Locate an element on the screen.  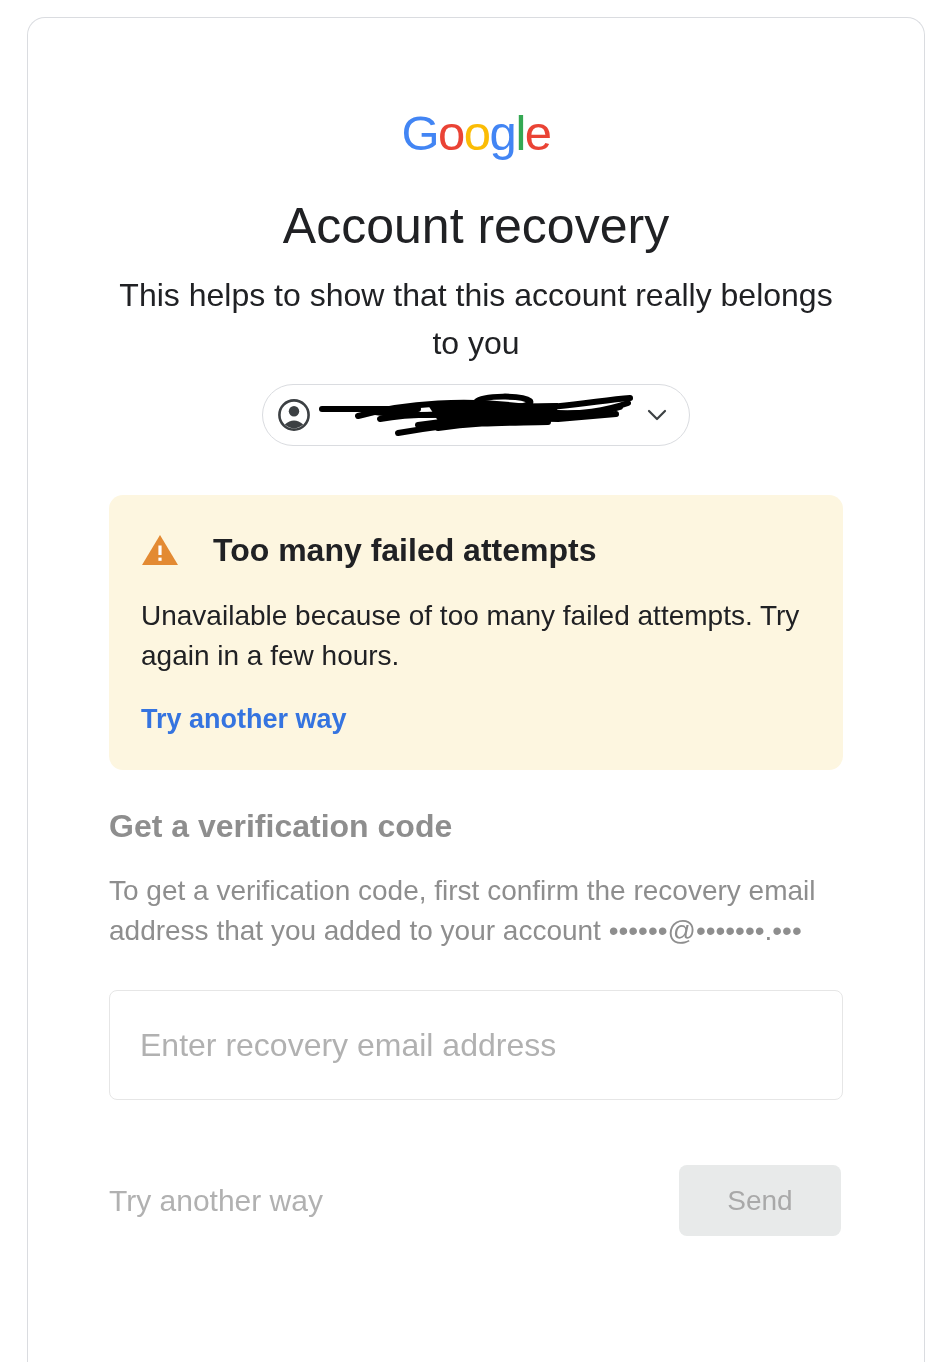
try-another-way-link: Try another way is located at coordinates (244, 719).